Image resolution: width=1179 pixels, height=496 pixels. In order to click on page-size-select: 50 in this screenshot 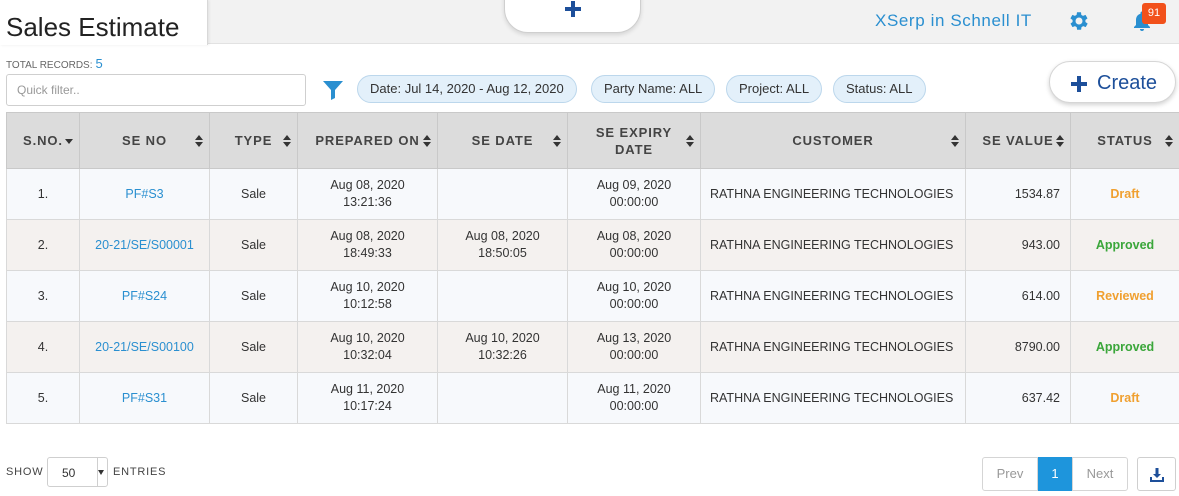, I will do `click(77, 472)`.